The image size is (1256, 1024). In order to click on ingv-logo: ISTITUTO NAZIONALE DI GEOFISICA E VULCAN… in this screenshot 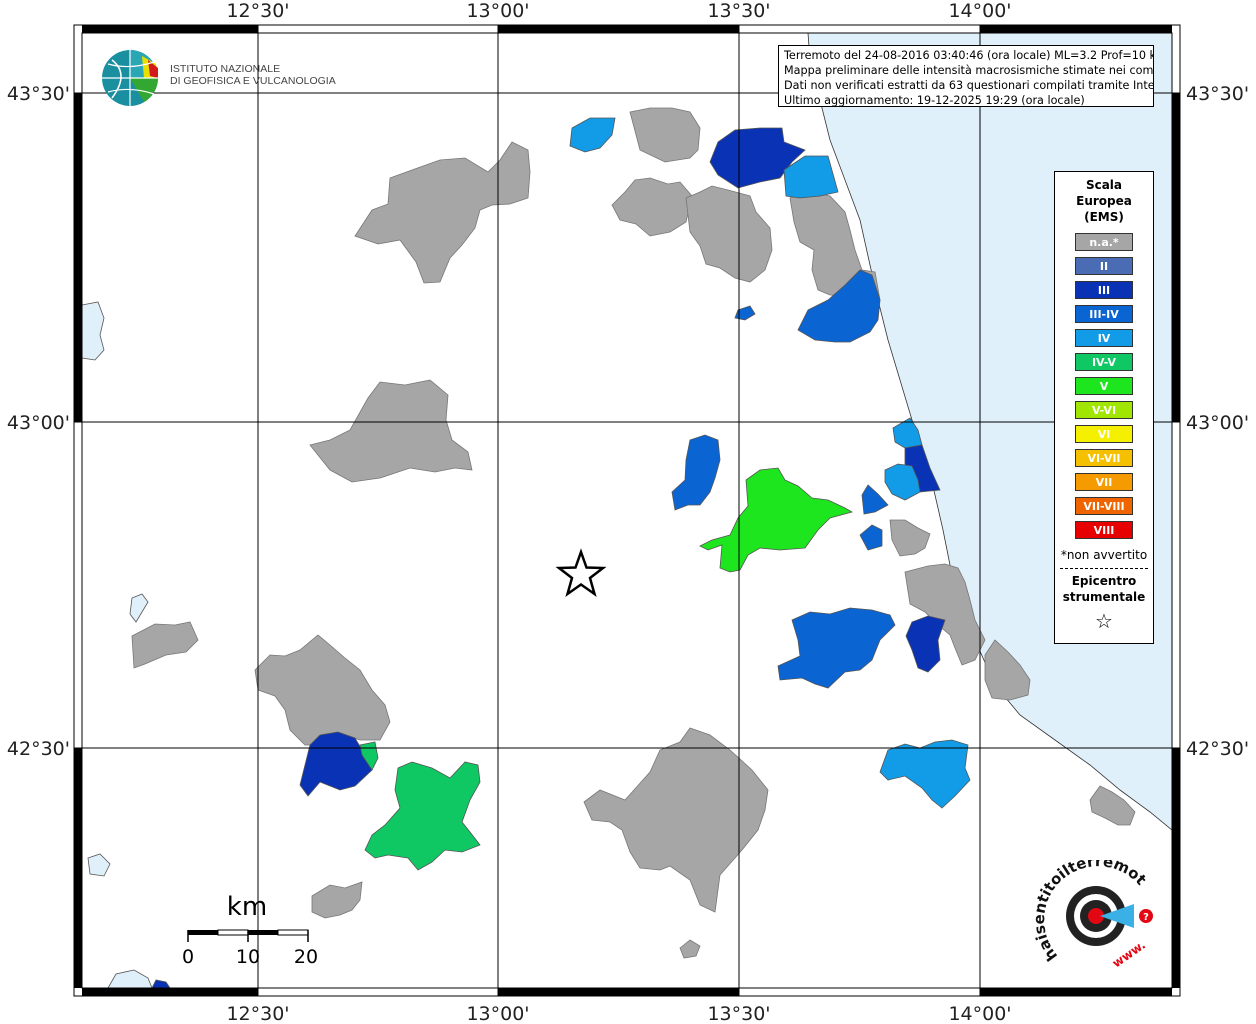, I will do `click(218, 78)`.